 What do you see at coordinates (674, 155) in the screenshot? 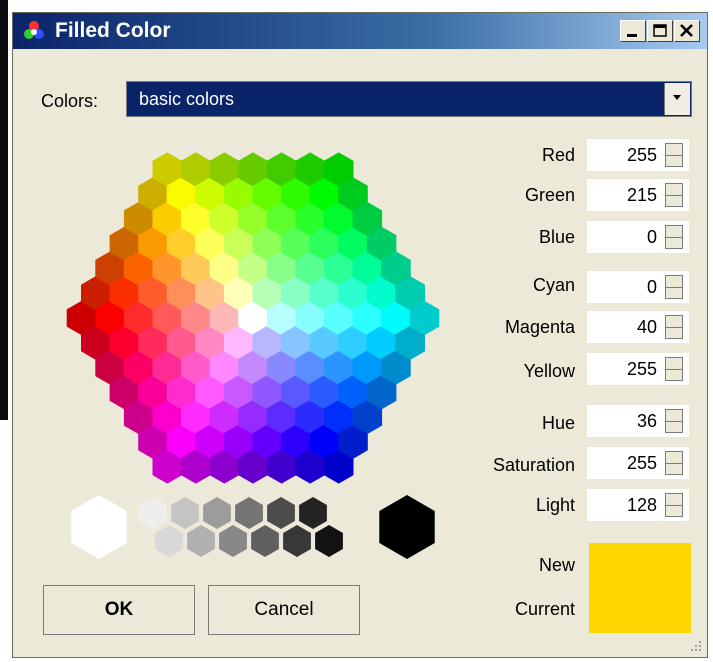
I see `red-spin-arrows` at bounding box center [674, 155].